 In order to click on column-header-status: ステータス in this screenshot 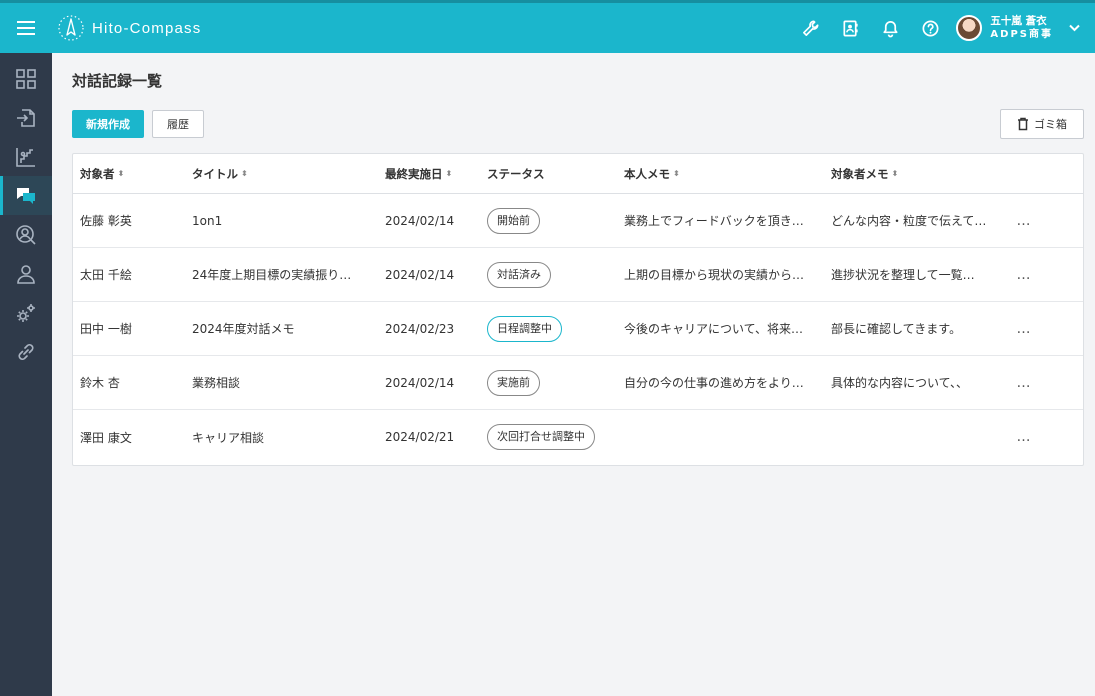, I will do `click(516, 173)`.